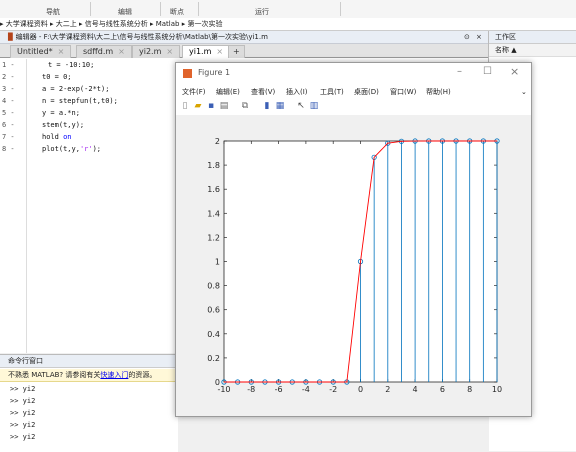 The height and width of the screenshot is (452, 576). I want to click on editor-tabs: Untitled* × sdffd.m × yi2.m × yi1.m × +, so click(244, 51).